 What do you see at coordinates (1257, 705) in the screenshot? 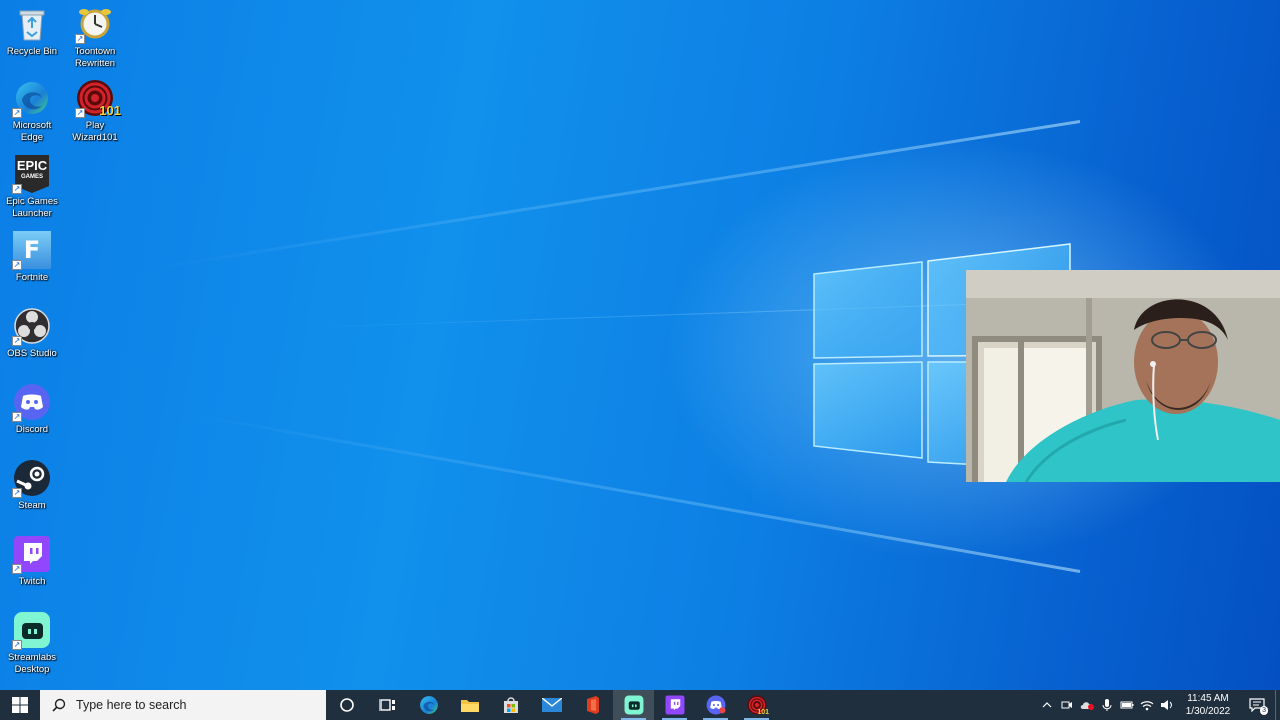
I see `action-center-button: 3` at bounding box center [1257, 705].